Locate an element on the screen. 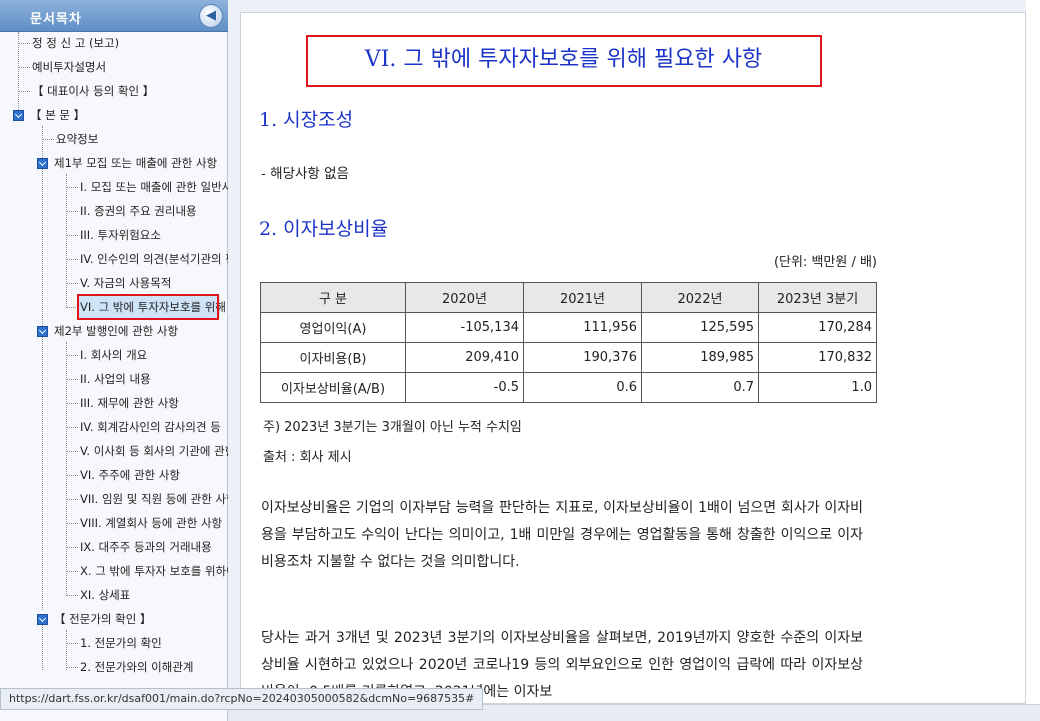 The image size is (1040, 721). toc-item-part1-3: III. 투자위험요소 is located at coordinates (120, 235).